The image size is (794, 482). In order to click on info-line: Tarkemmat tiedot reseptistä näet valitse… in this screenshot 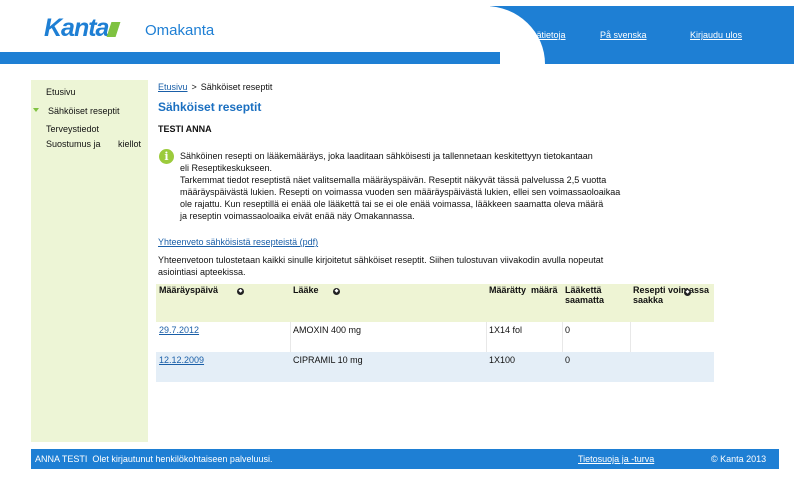, I will do `click(393, 179)`.